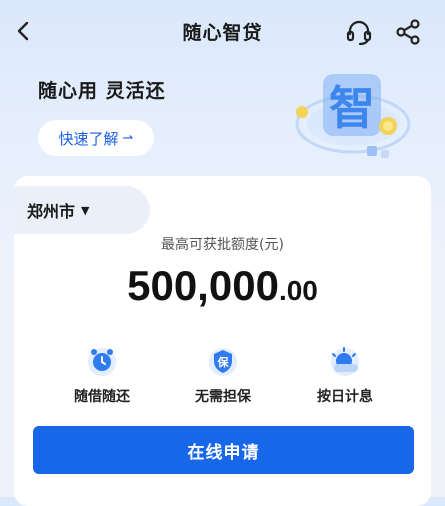 This screenshot has width=445, height=506. I want to click on max-amount: 500,000.00, so click(222, 286).